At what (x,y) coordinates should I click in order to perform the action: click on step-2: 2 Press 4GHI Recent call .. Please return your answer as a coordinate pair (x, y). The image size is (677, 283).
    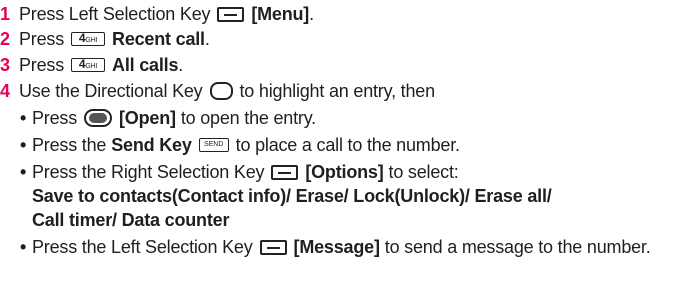
    Looking at the image, I should click on (105, 39).